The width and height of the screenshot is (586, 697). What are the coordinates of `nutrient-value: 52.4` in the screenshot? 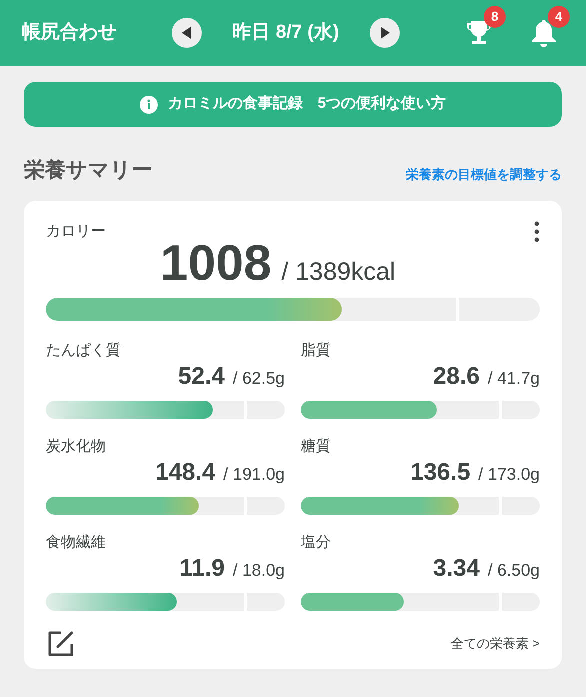 It's located at (201, 377).